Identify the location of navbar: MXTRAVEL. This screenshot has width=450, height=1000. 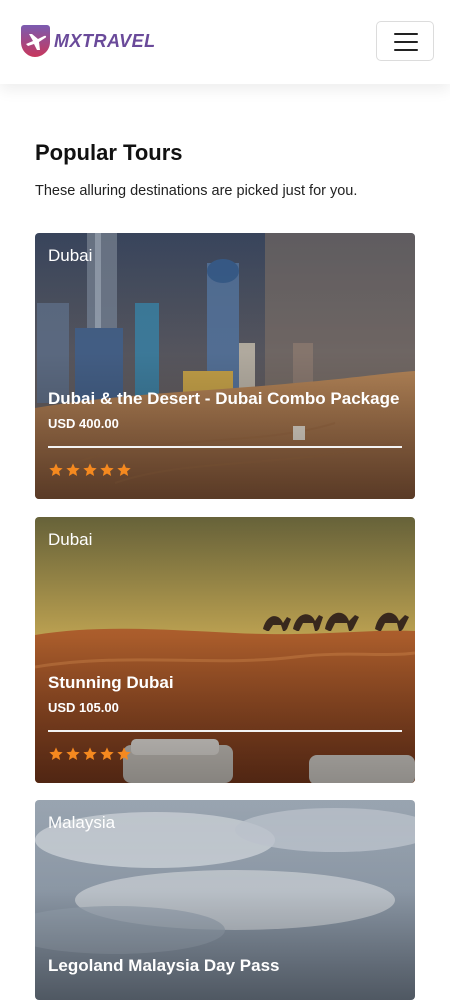
(225, 42).